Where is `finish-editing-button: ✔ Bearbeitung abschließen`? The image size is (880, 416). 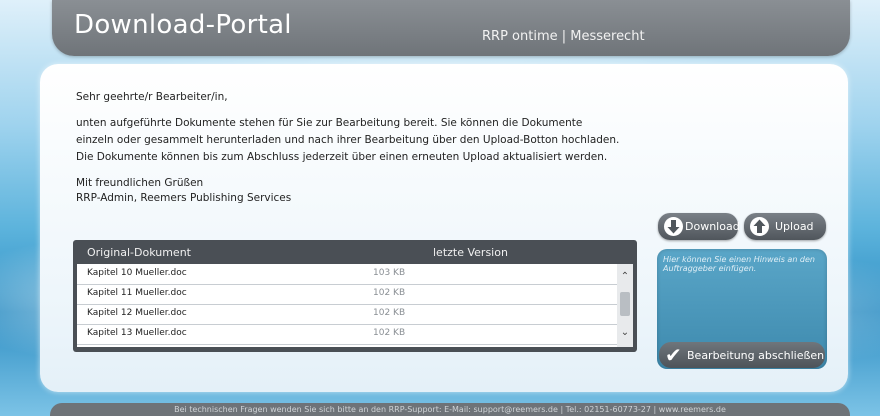 finish-editing-button: ✔ Bearbeitung abschließen is located at coordinates (742, 355).